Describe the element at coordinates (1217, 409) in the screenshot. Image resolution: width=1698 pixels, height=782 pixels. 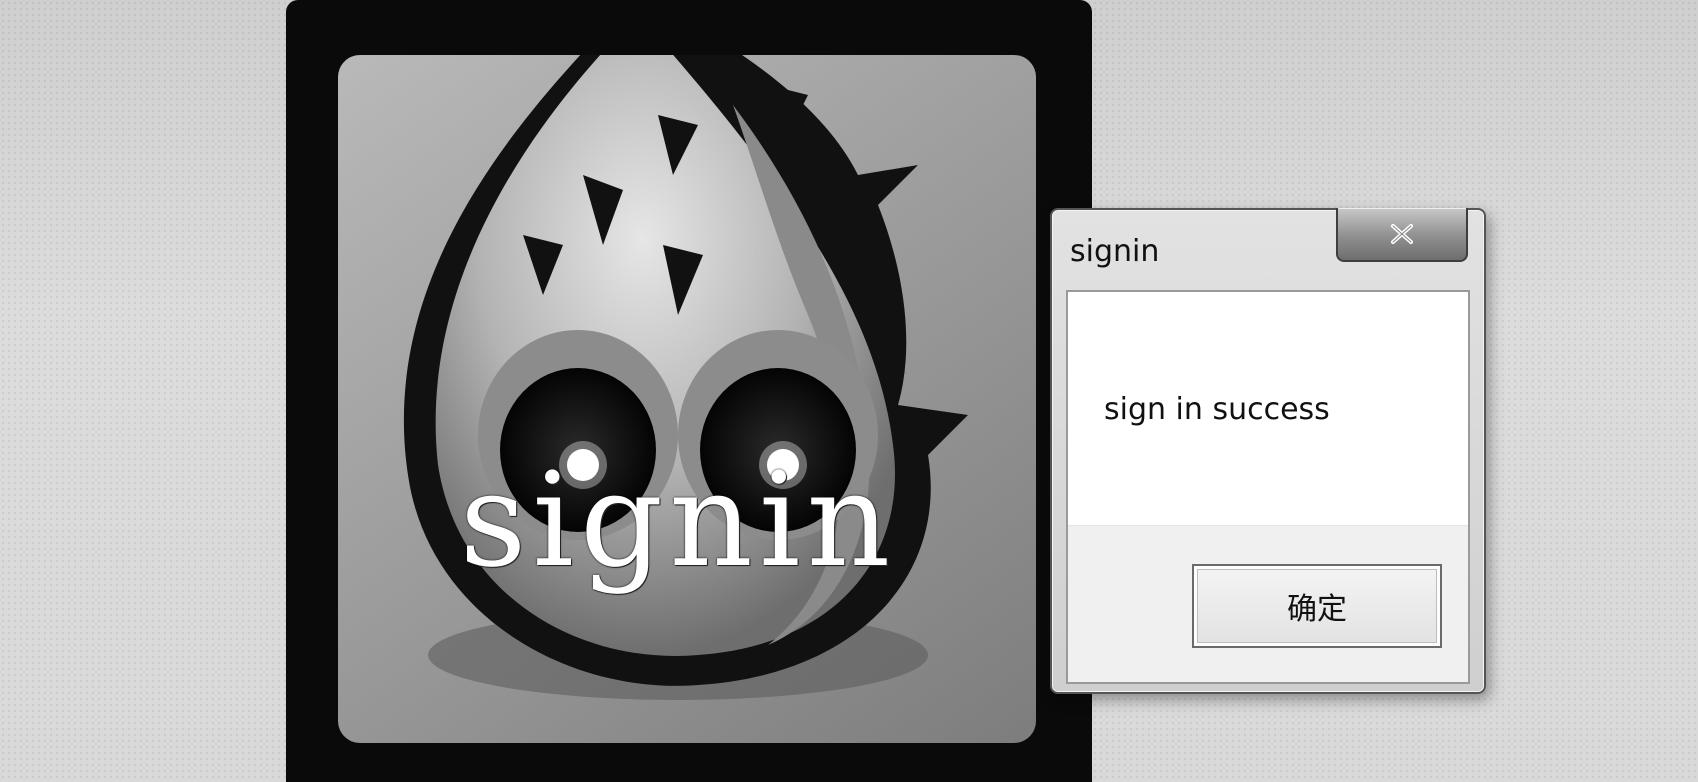
I see `dialog-message: sign in success` at that location.